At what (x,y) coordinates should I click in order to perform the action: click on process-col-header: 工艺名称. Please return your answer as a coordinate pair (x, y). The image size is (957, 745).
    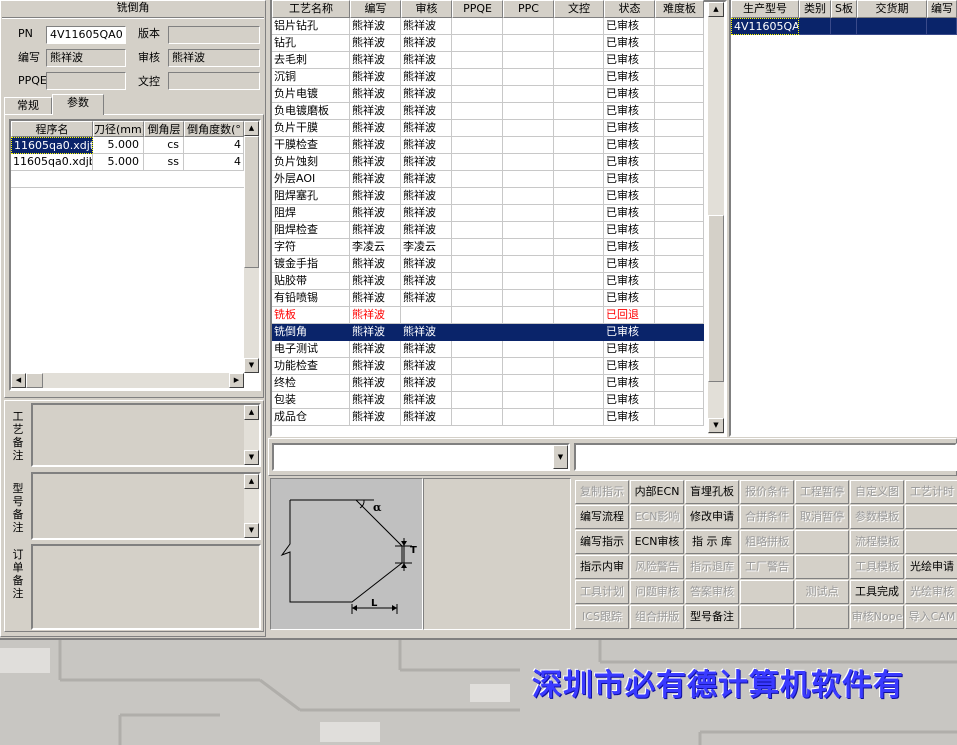
    Looking at the image, I should click on (311, 9).